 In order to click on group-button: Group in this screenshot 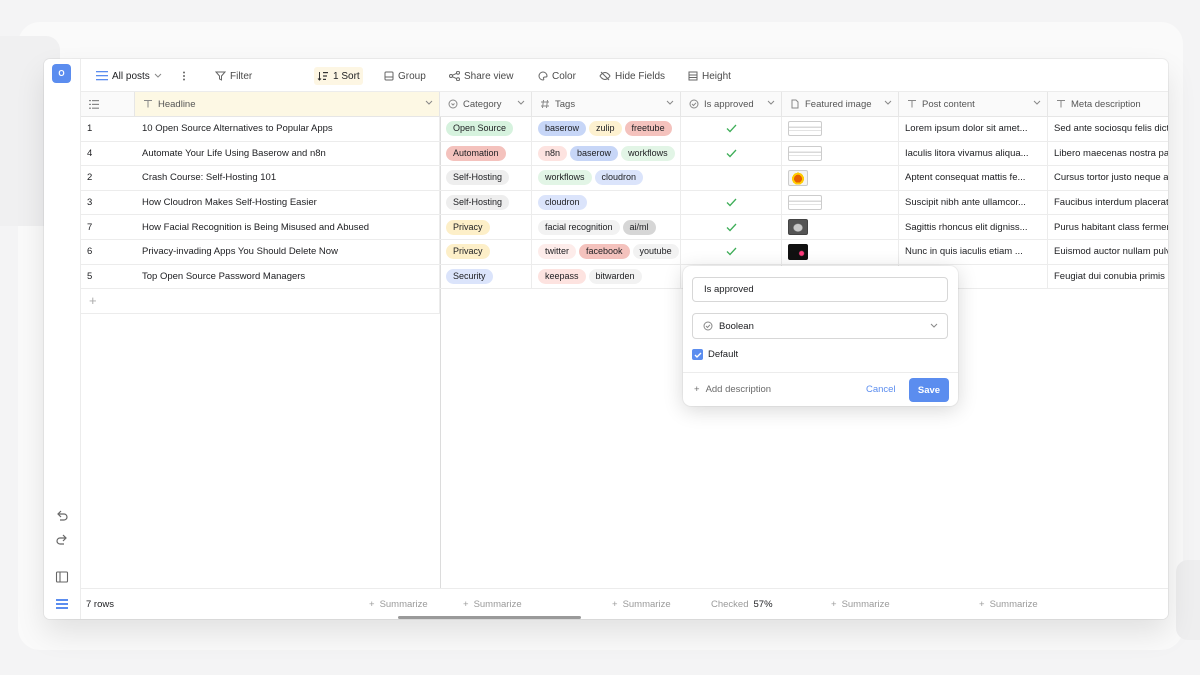, I will do `click(405, 76)`.